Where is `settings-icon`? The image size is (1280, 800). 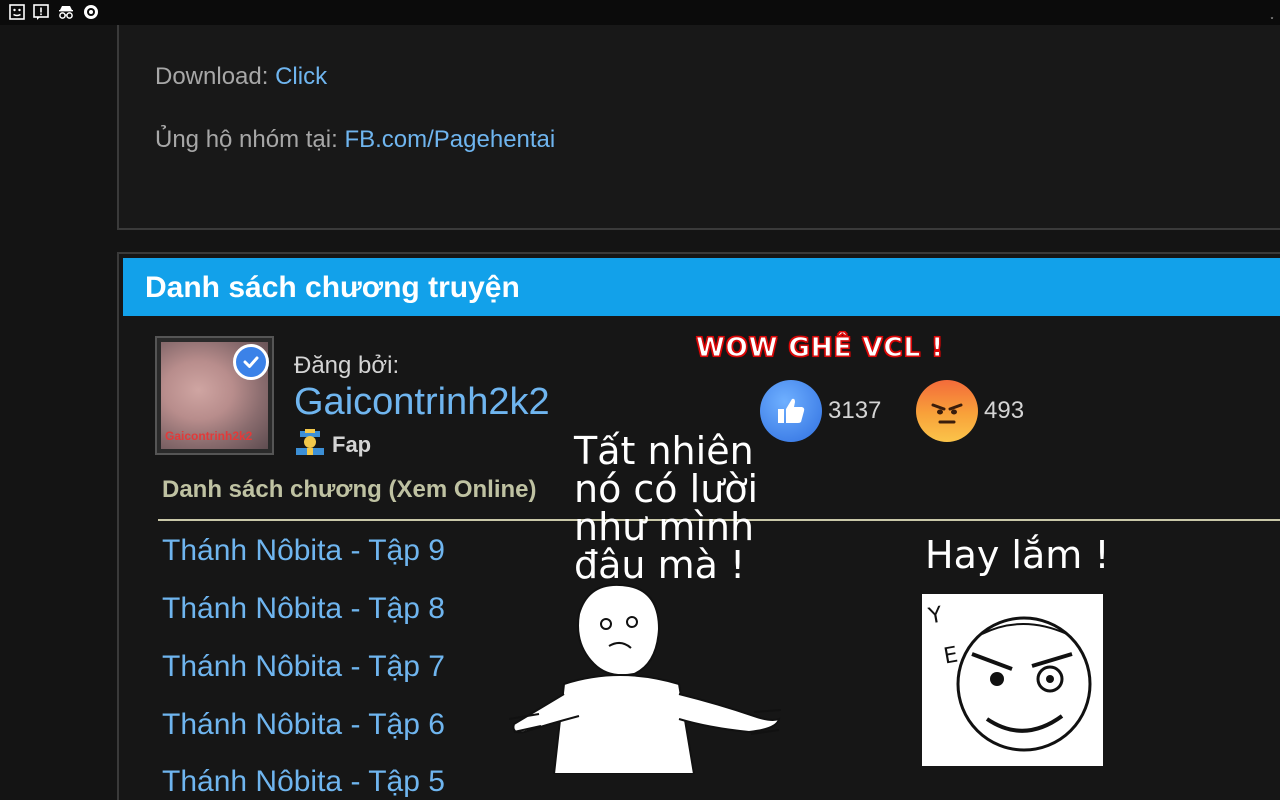
settings-icon is located at coordinates (91, 12).